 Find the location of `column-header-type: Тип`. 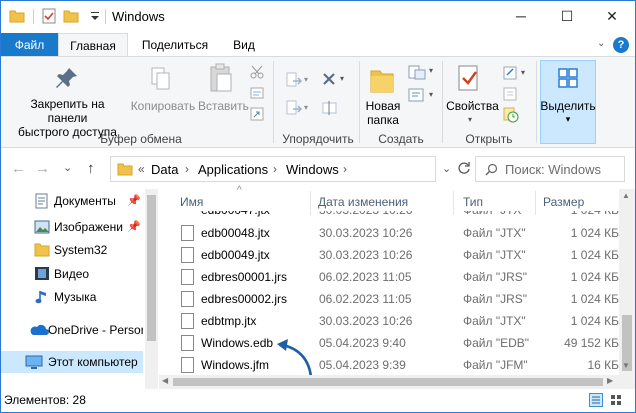

column-header-type: Тип is located at coordinates (473, 202).